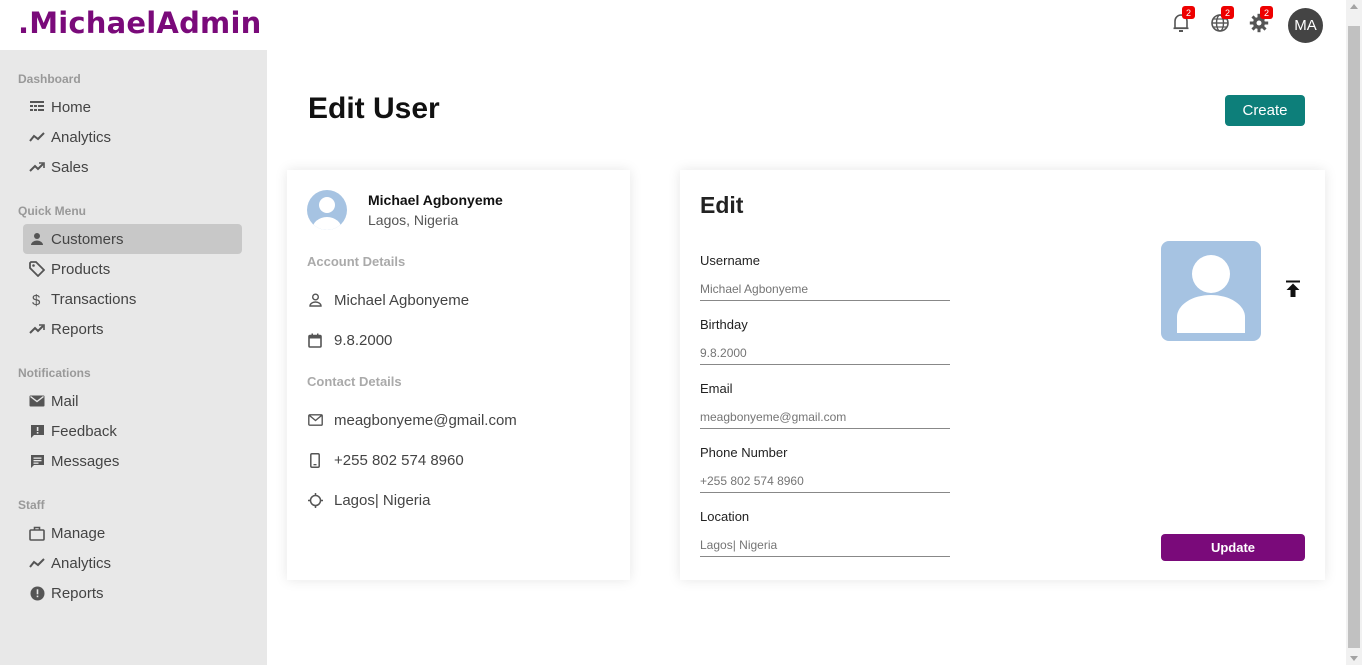 This screenshot has width=1362, height=665. I want to click on tag-icon, so click(37, 269).